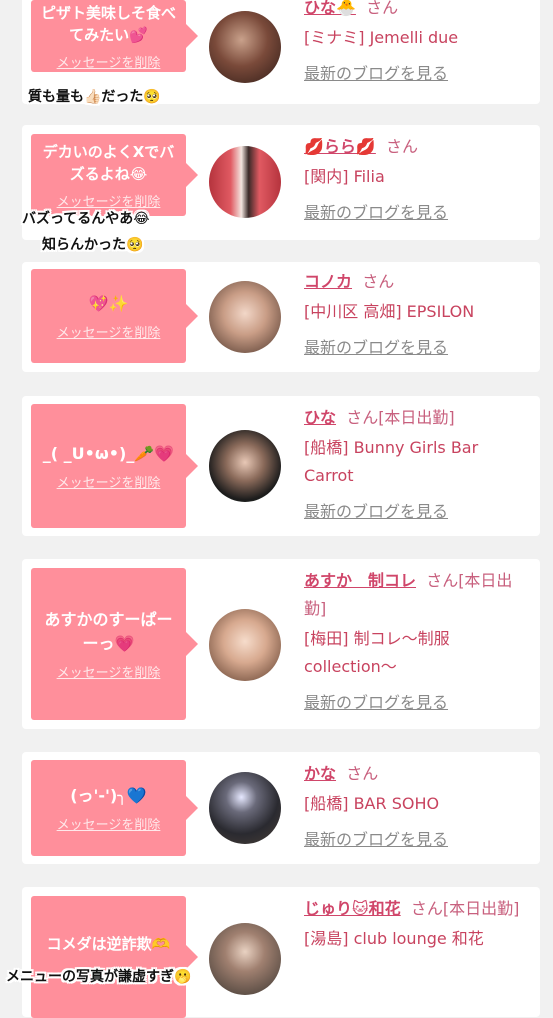 Image resolution: width=553 pixels, height=1018 pixels. I want to click on message-bubble: 💖✨ メッセージを削除, so click(114, 316).